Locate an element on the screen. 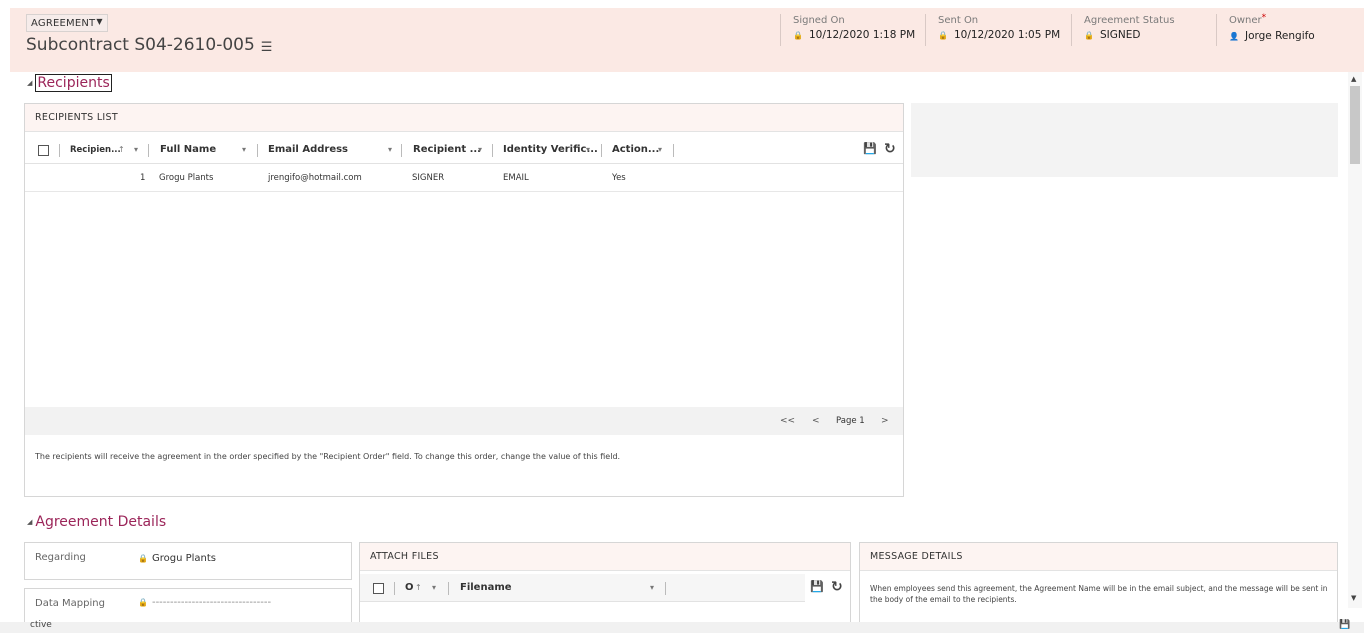 The height and width of the screenshot is (633, 1364). cell-full-name: Grogu Plants is located at coordinates (186, 178).